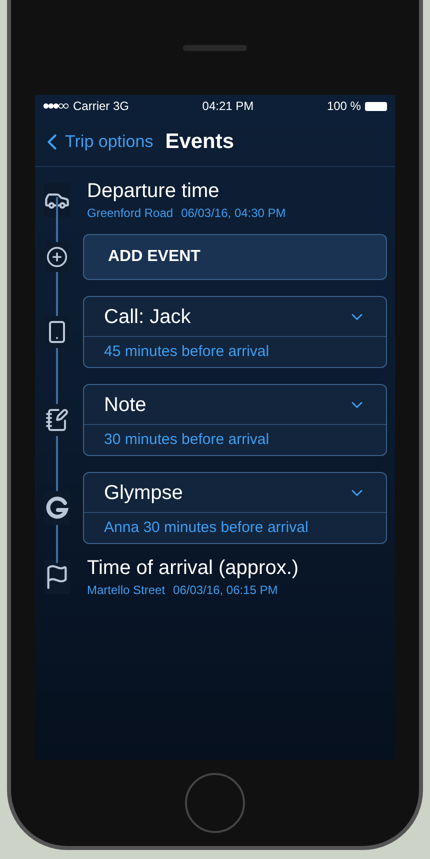 The width and height of the screenshot is (430, 859). I want to click on event-title: Note, so click(125, 405).